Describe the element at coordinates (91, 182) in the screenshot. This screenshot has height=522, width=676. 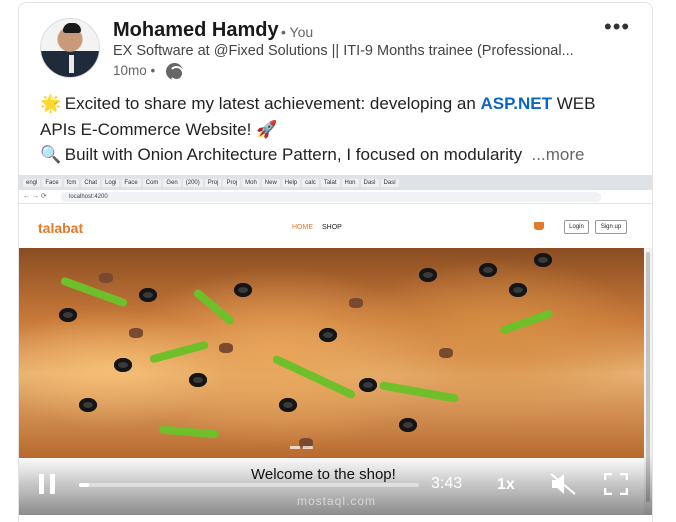
I see `browser-tab: Chat` at that location.